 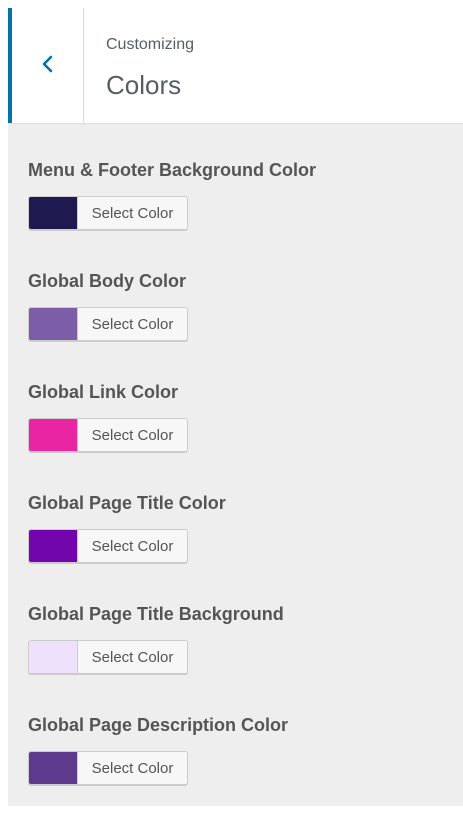 I want to click on control-label: Global Page Title Background, so click(x=156, y=614).